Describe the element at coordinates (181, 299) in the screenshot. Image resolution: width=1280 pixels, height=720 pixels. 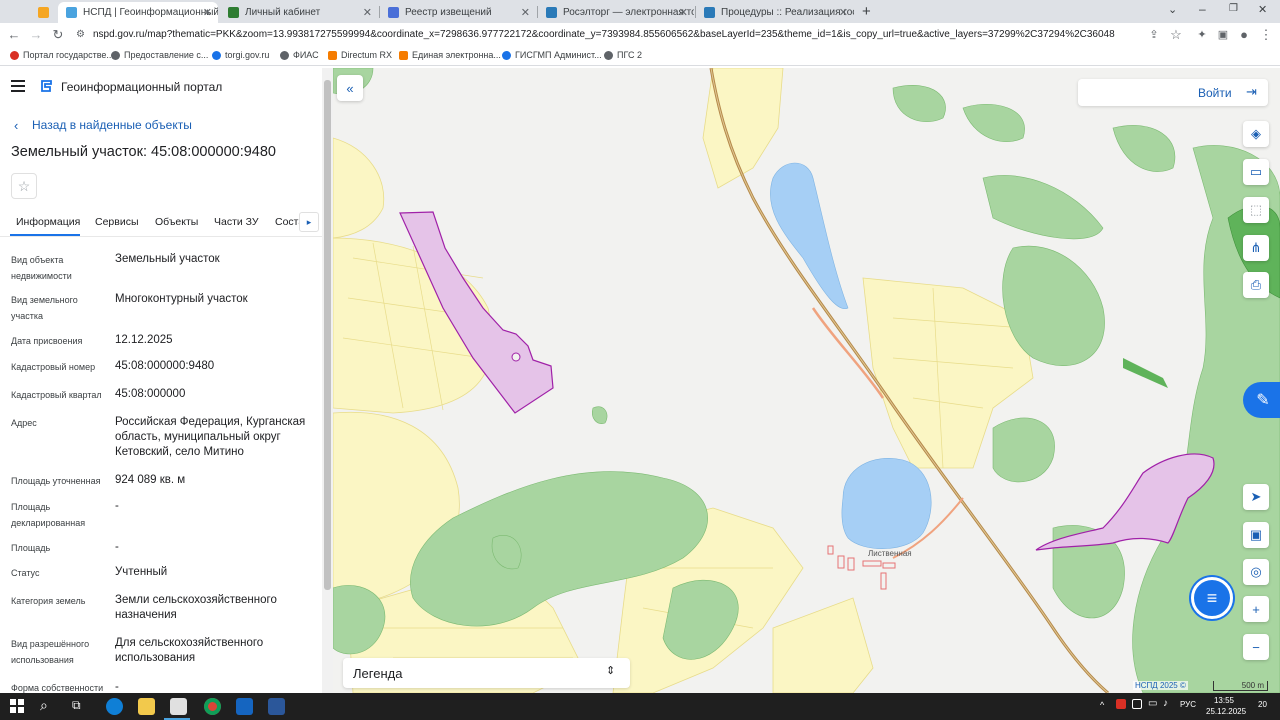
I see `field-value: Многоконтурный участок` at that location.